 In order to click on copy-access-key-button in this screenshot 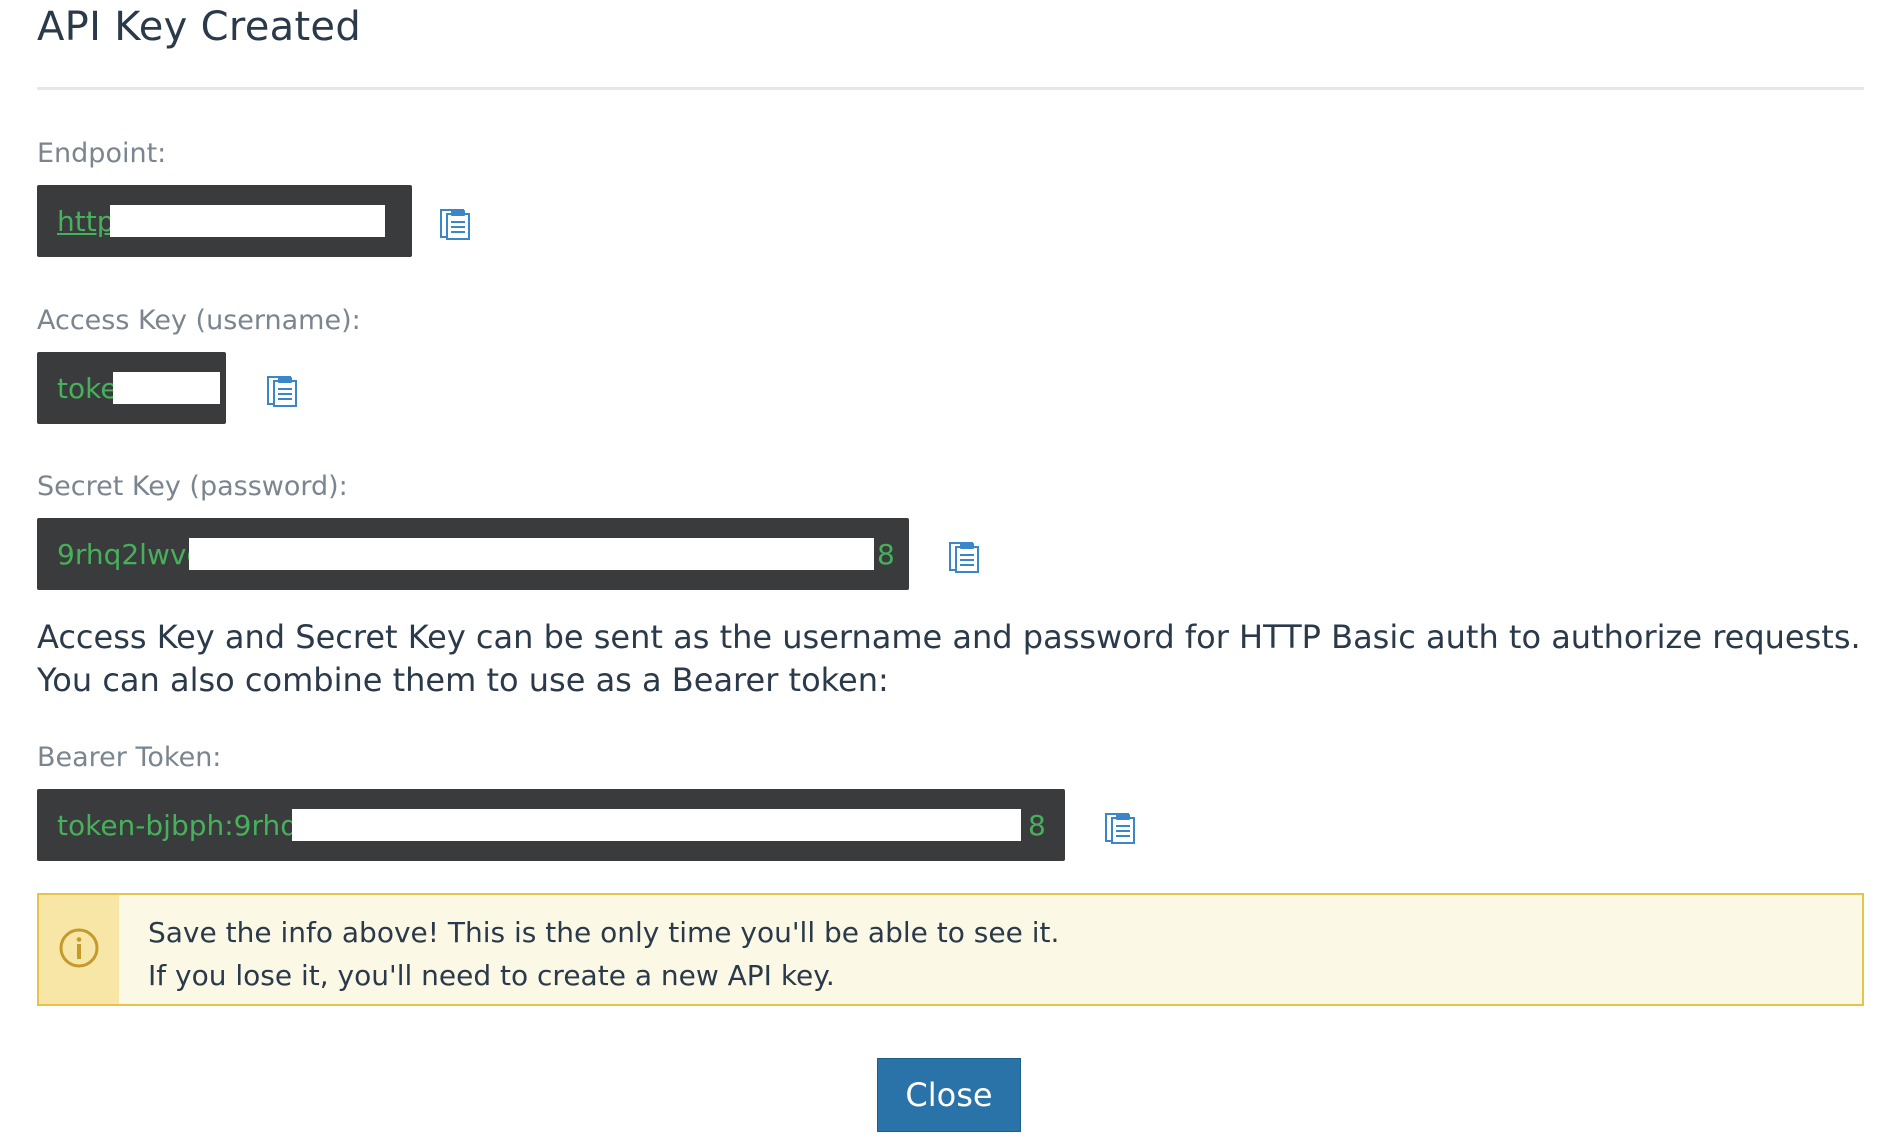, I will do `click(282, 390)`.